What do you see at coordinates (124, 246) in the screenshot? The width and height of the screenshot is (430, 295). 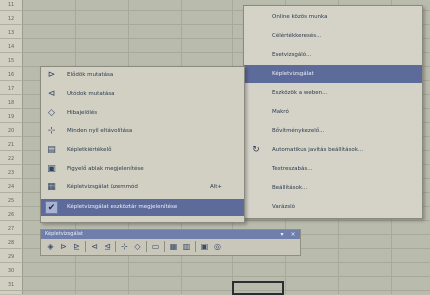 I see `remove-all-arrows-icon: ⊹` at bounding box center [124, 246].